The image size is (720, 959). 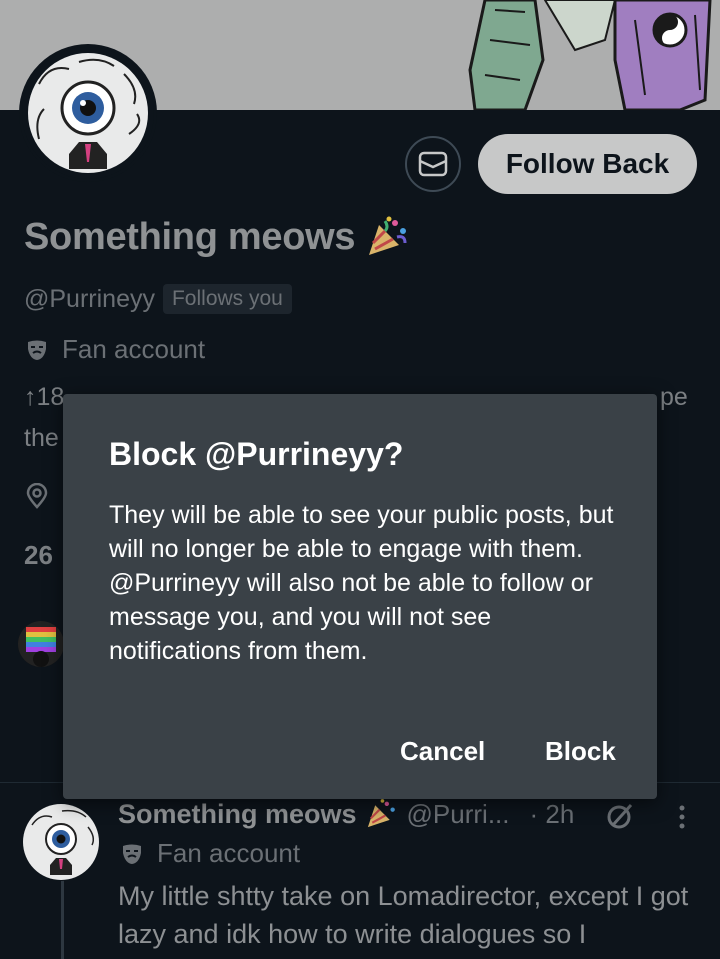 What do you see at coordinates (587, 164) in the screenshot?
I see `follow-back-button: Follow Back` at bounding box center [587, 164].